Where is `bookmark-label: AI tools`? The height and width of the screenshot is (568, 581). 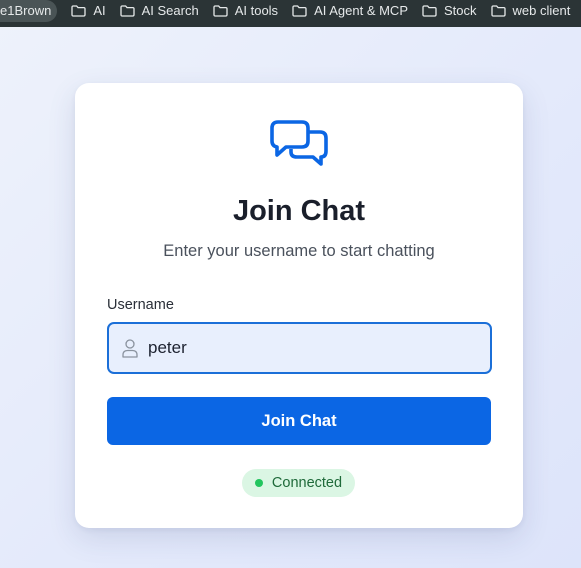
bookmark-label: AI tools is located at coordinates (256, 10).